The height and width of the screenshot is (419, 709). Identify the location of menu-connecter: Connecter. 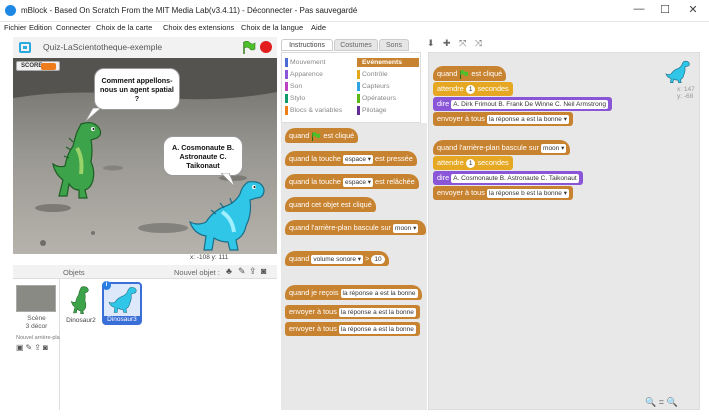
(73, 27).